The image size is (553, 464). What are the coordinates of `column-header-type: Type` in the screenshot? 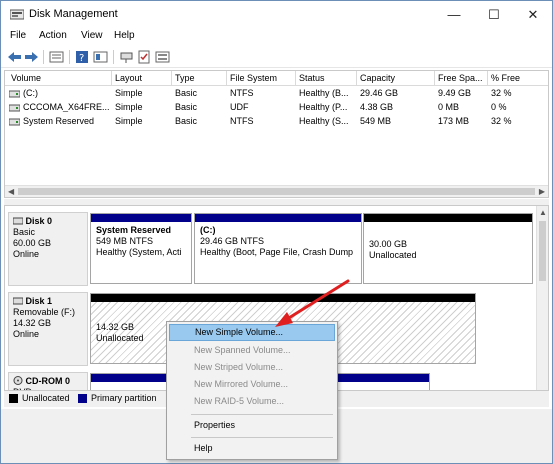 It's located at (185, 78).